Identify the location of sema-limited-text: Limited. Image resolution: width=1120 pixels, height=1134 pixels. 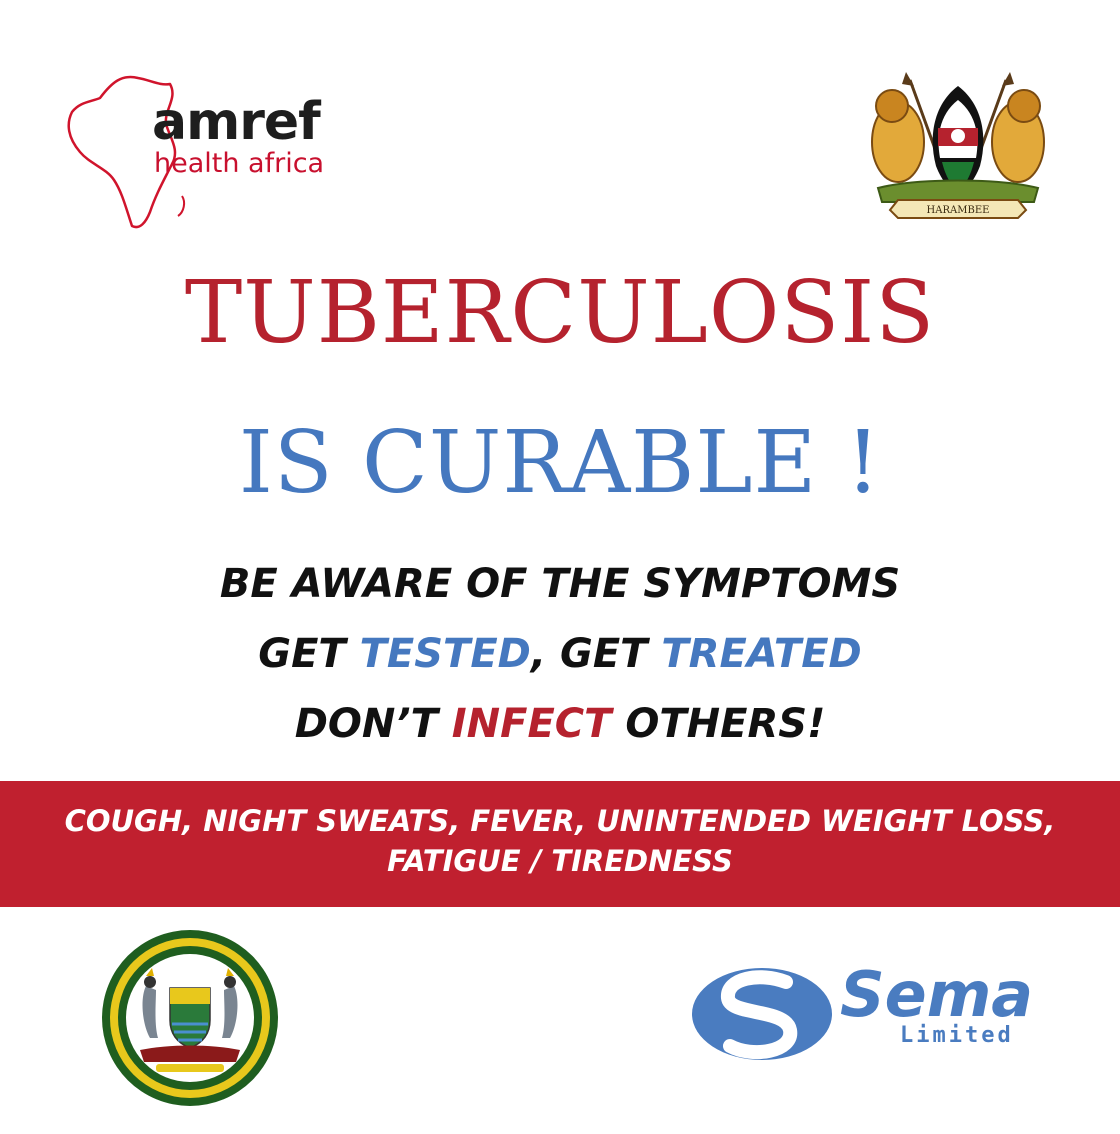
(957, 1035).